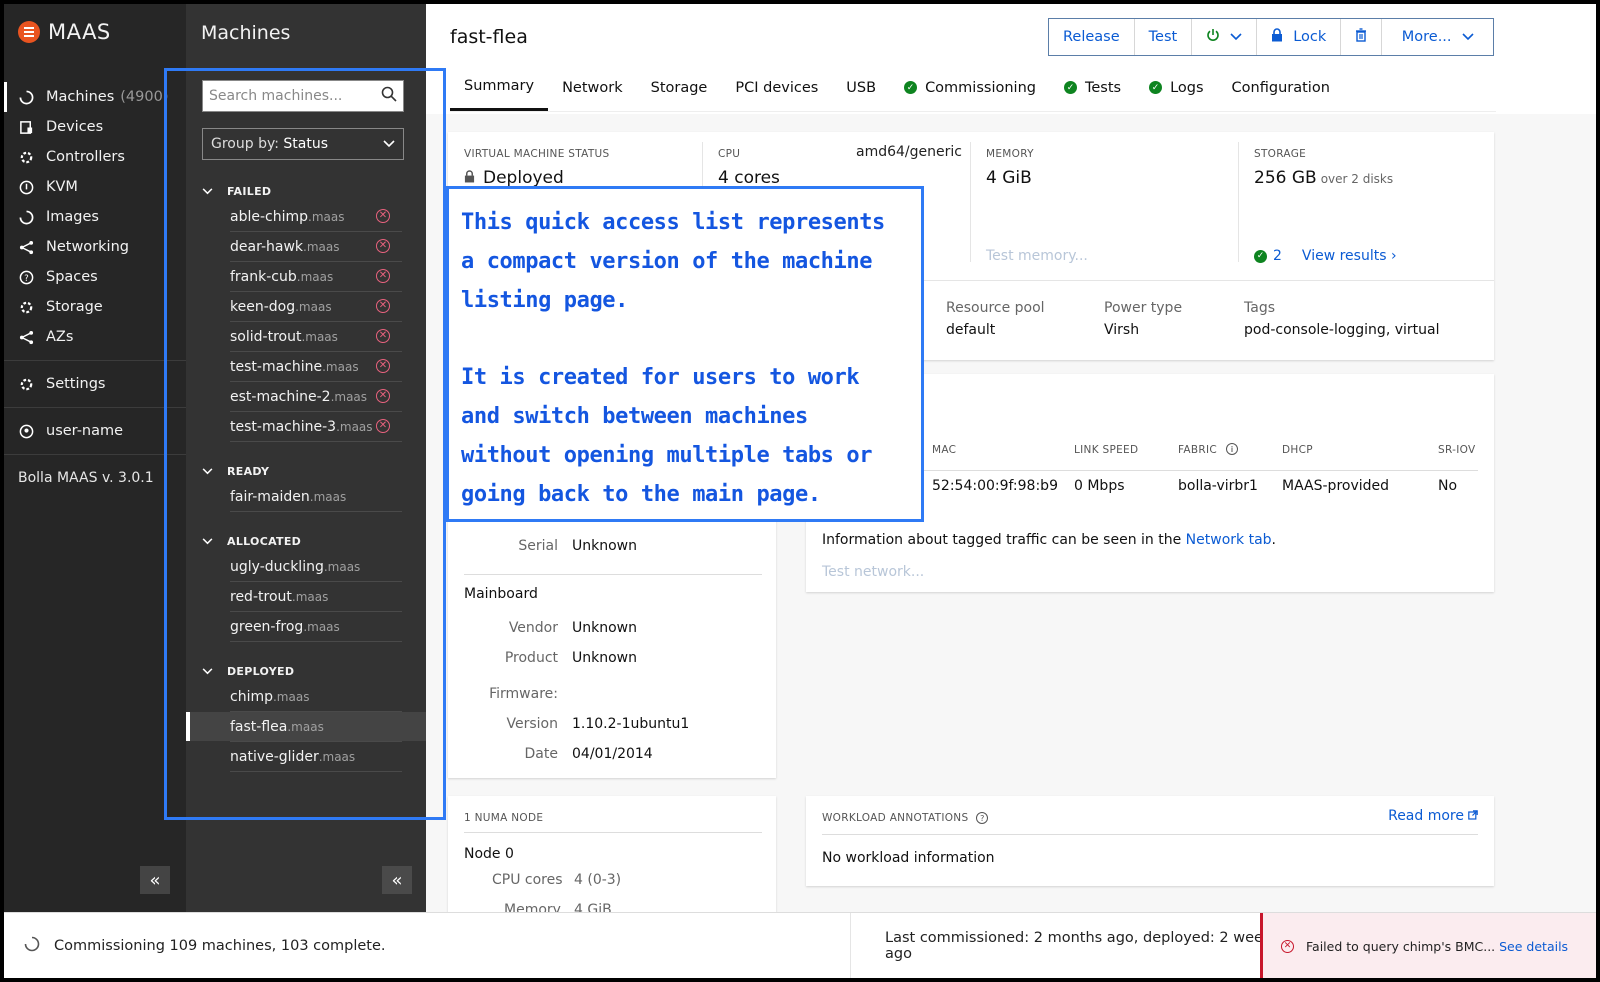 Image resolution: width=1600 pixels, height=982 pixels. Describe the element at coordinates (1362, 37) in the screenshot. I see `delete-button` at that location.